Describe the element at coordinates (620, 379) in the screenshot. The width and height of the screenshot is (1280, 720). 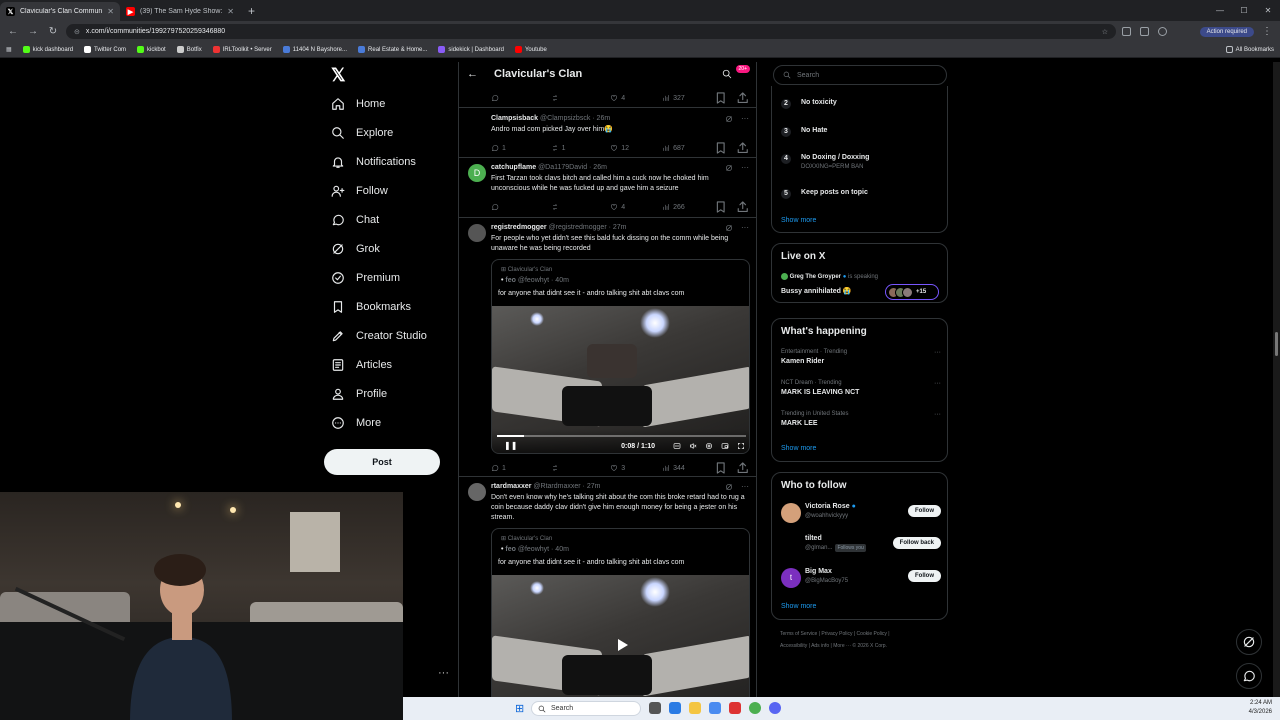
I see `video-player: ❚❚ 0:08 / 1:10` at that location.